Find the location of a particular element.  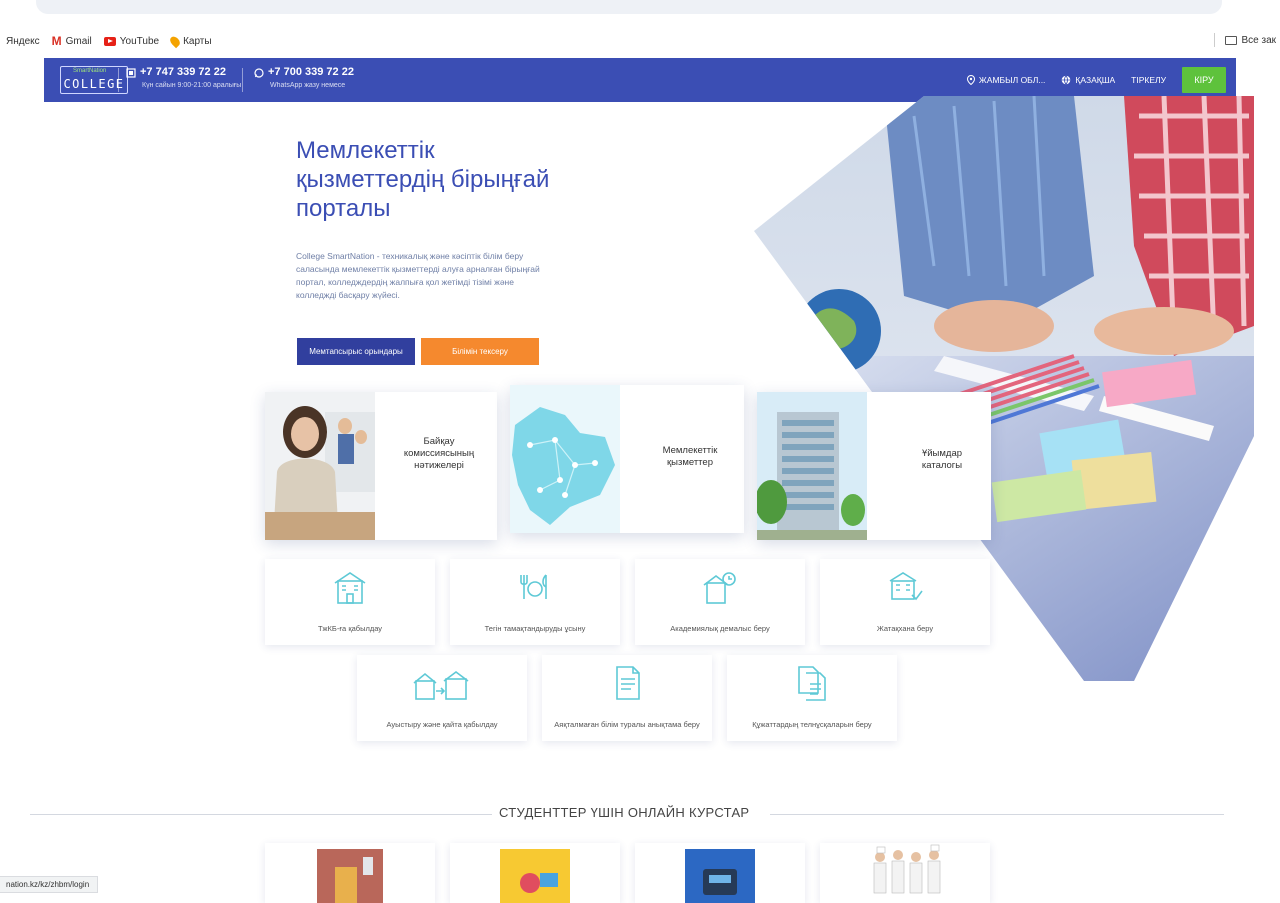

state-order-places-button: Мемтапсырыс орындары is located at coordinates (356, 351).